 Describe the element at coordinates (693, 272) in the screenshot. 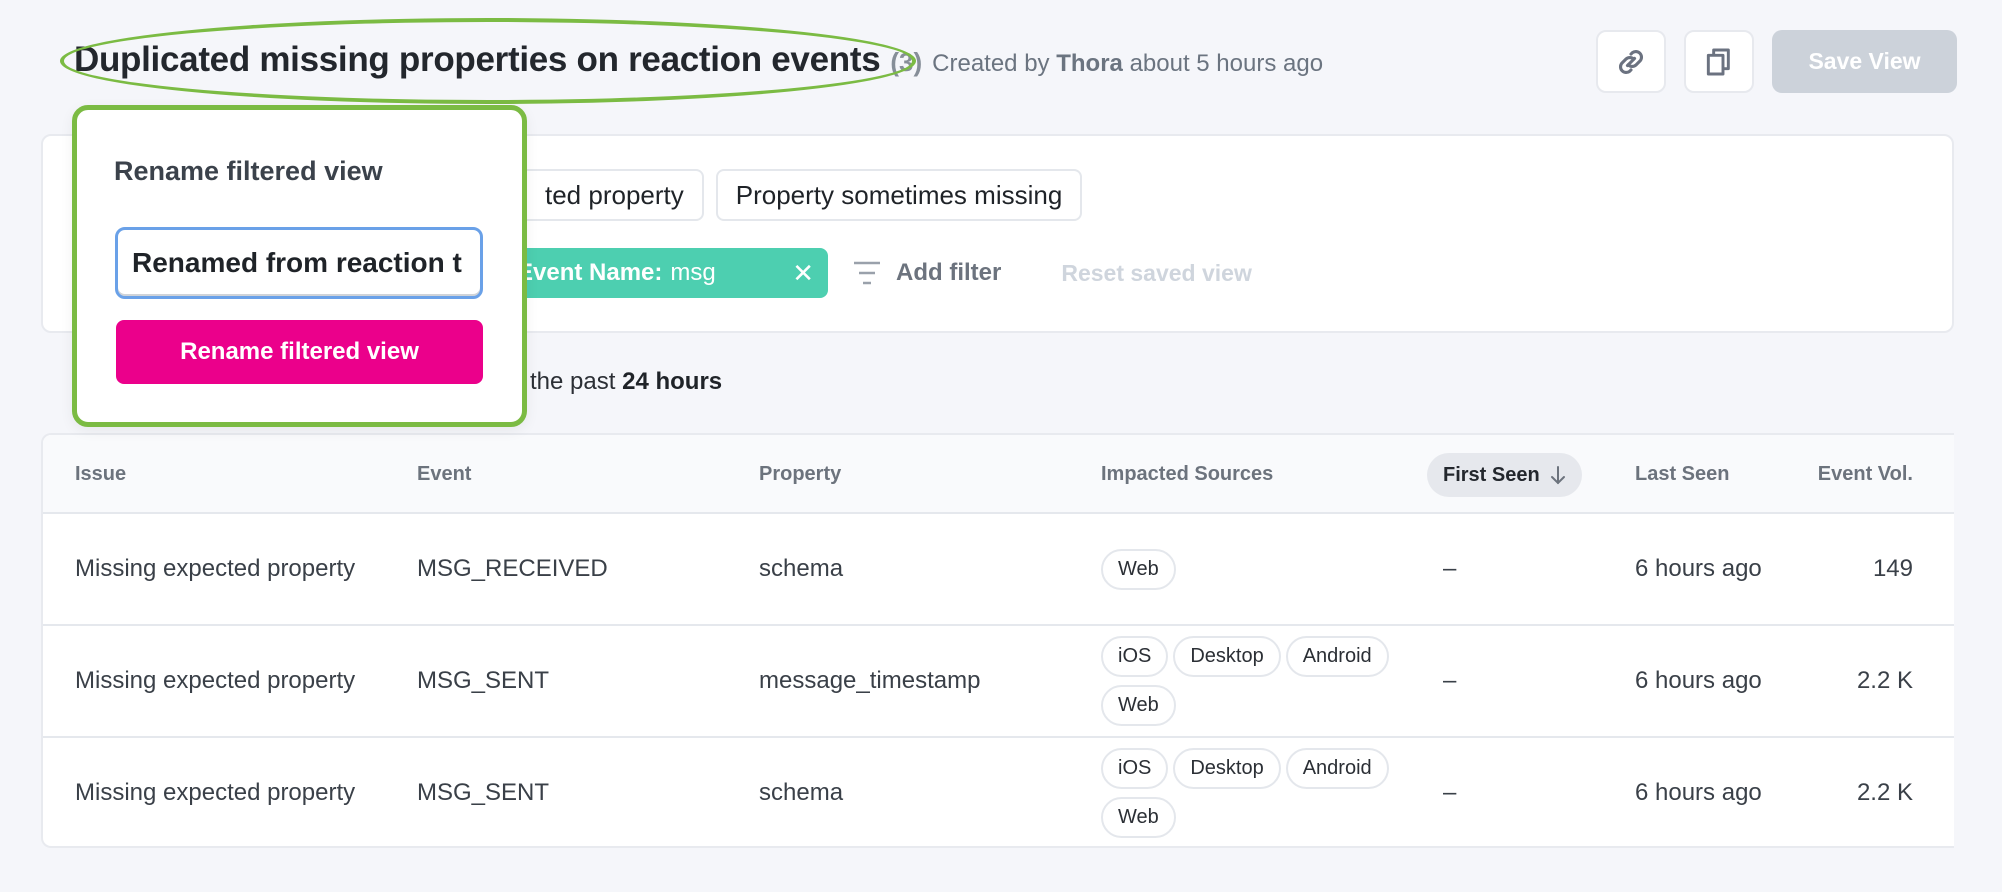

I see `filter-value: msg` at that location.